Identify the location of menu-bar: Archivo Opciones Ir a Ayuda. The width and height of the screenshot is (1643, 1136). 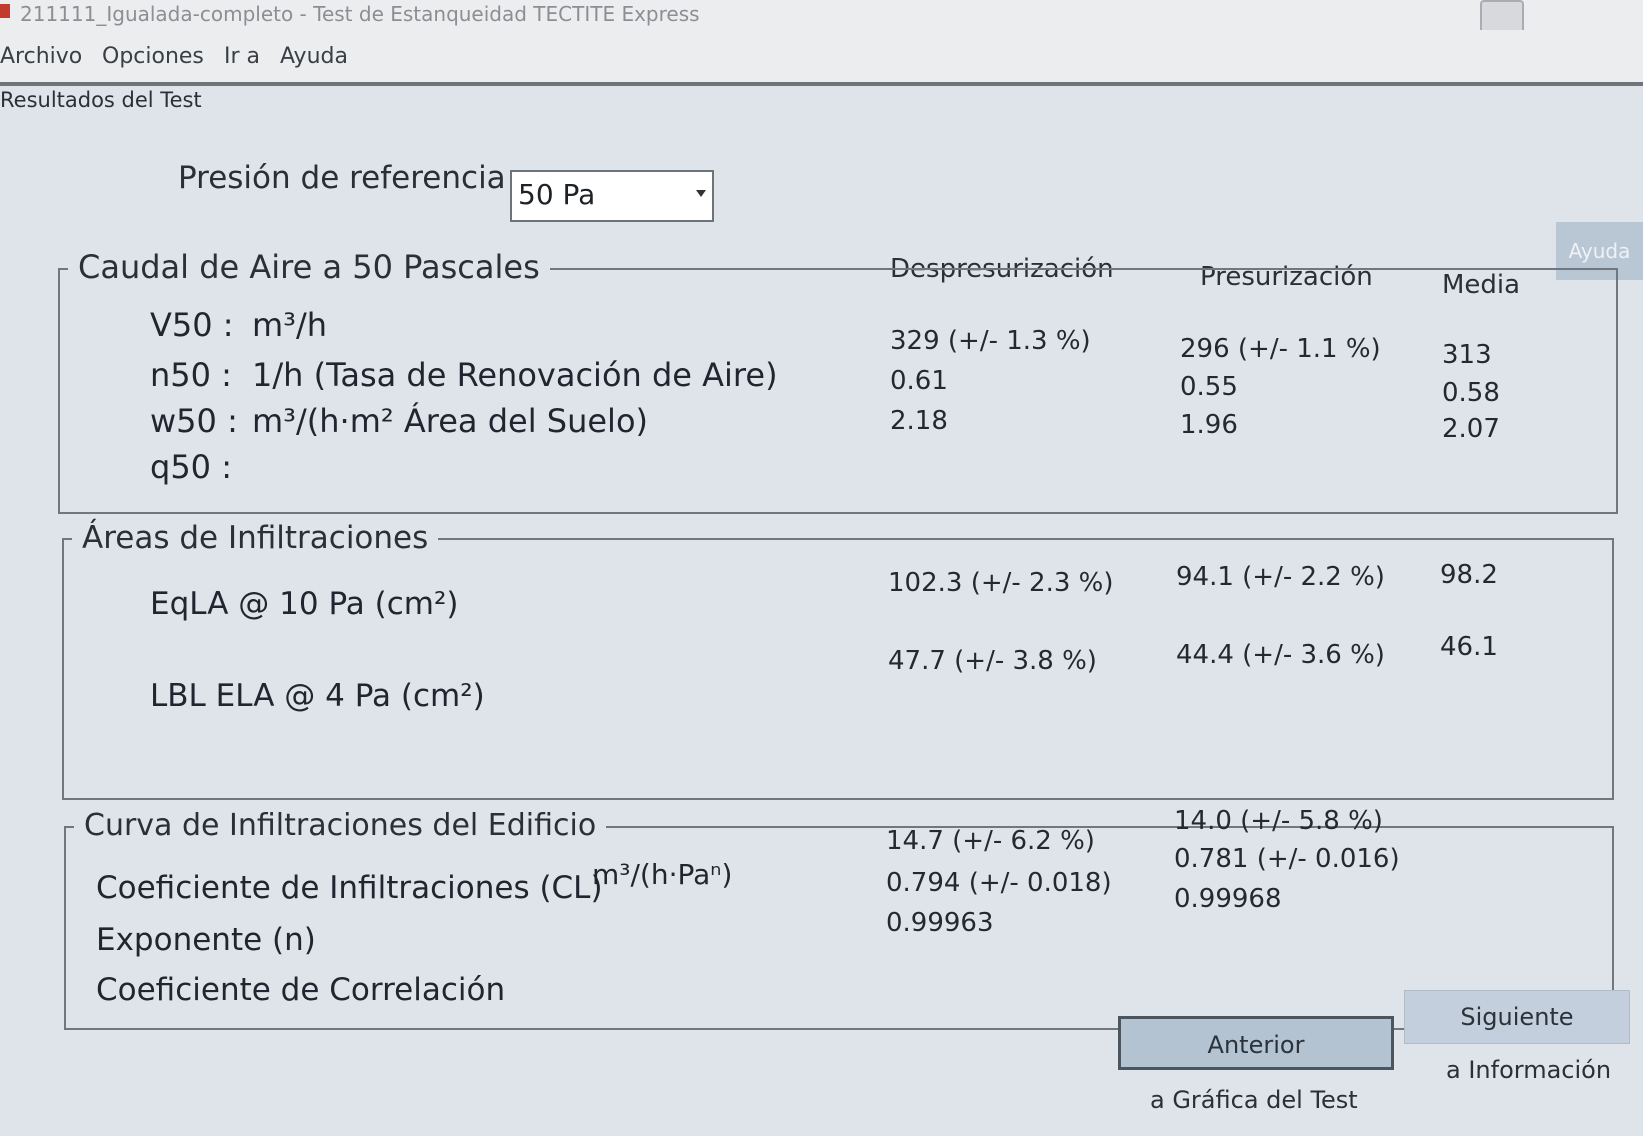
(821, 58).